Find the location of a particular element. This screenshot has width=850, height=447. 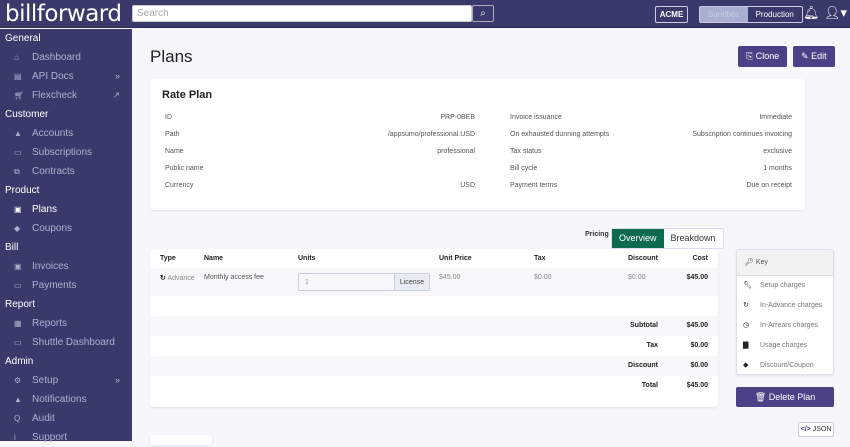

cart-icon: 🛒︎ is located at coordinates (19, 95).